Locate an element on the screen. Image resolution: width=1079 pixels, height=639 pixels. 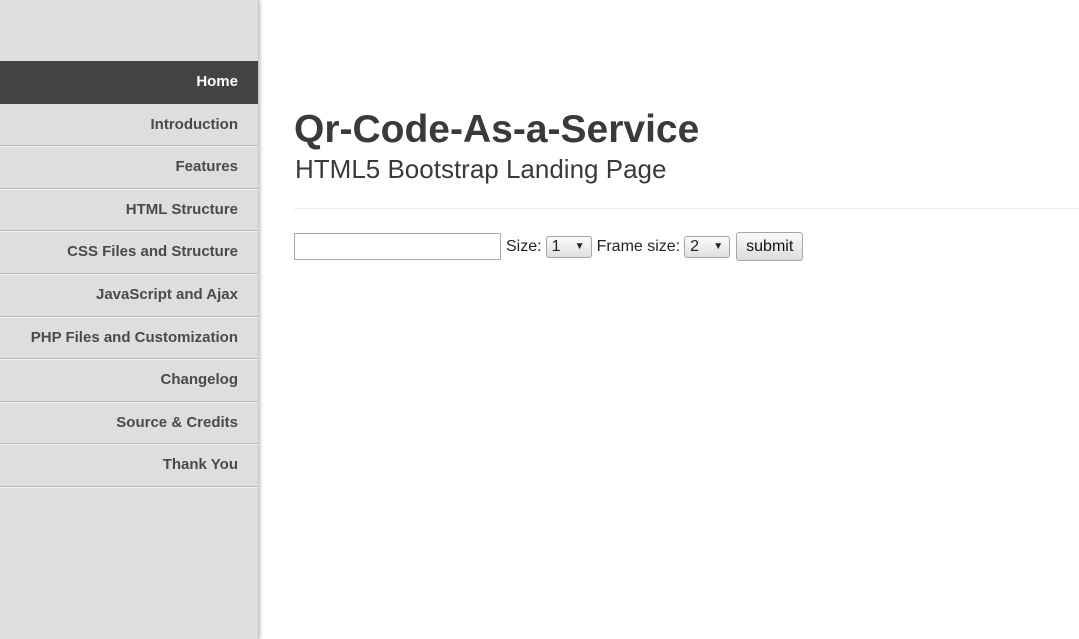
qr-form: Size: 1 ▼ Frame size: 2 ▼ submit is located at coordinates (549, 246).